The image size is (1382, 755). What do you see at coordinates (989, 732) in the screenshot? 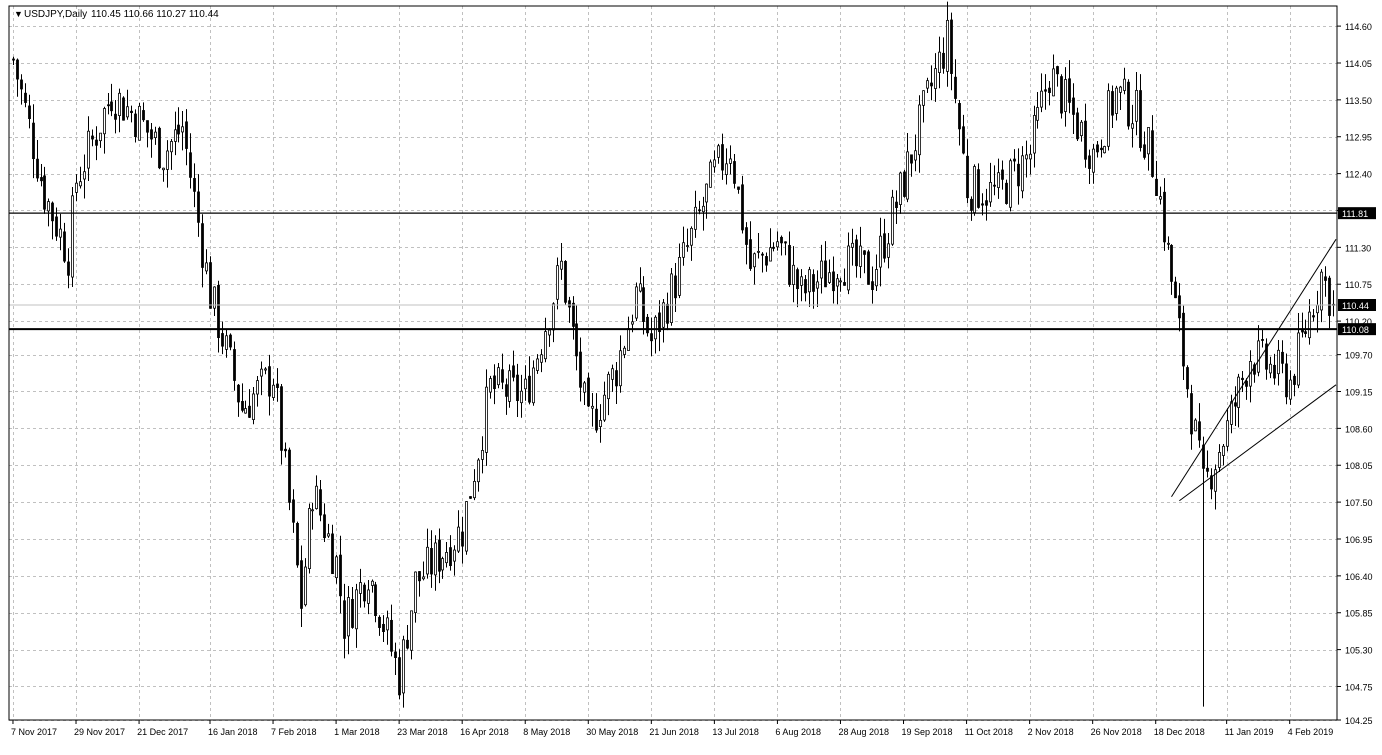
I see `time-tick-label: 11 Oct 2018` at bounding box center [989, 732].